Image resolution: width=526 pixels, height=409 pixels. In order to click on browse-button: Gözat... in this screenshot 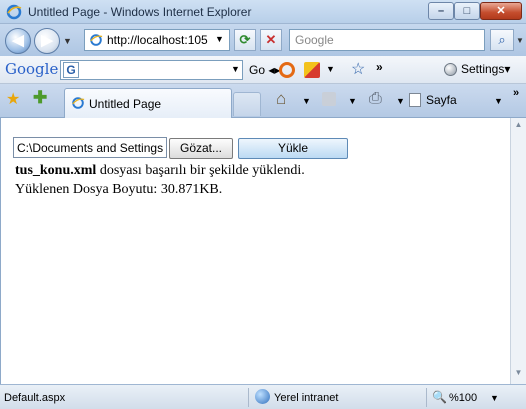, I will do `click(201, 148)`.